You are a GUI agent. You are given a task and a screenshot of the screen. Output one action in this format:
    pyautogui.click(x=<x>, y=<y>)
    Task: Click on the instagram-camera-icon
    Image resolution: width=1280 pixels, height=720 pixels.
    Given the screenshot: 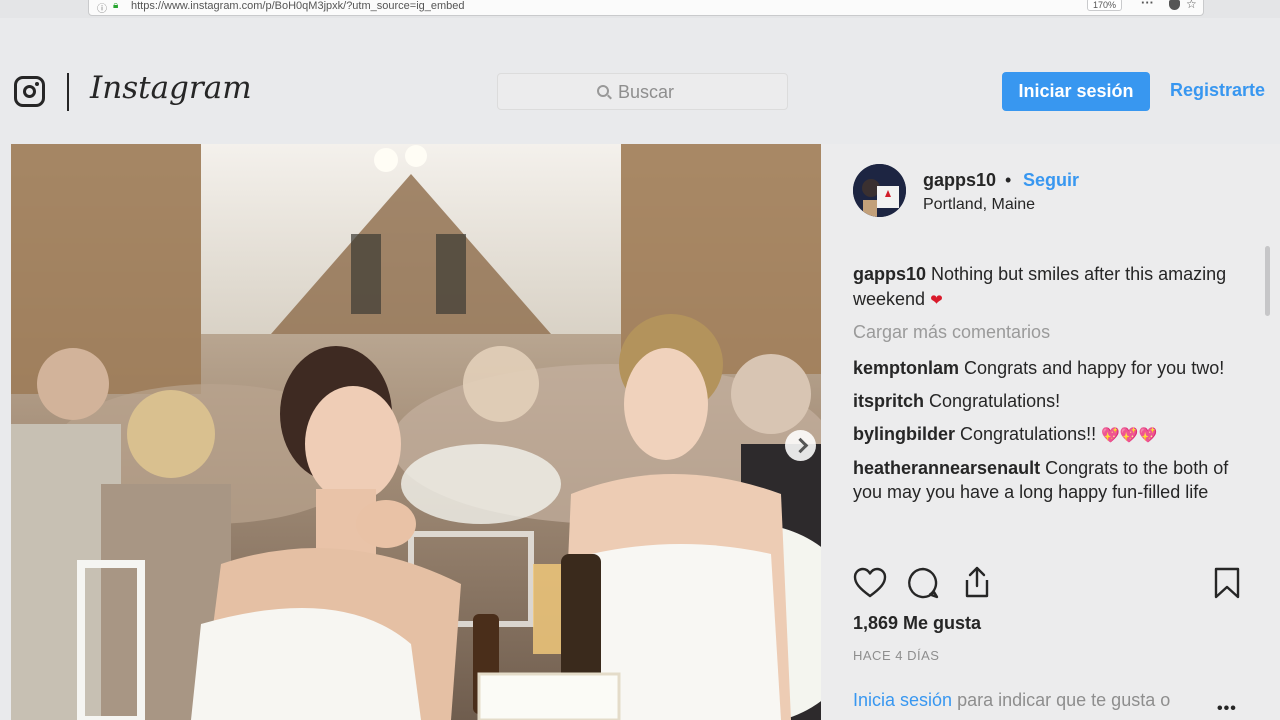 What is the action you would take?
    pyautogui.click(x=29, y=91)
    